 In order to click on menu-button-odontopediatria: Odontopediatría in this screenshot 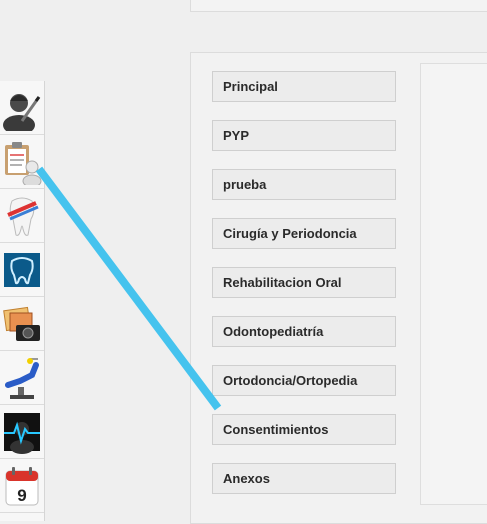, I will do `click(304, 331)`.